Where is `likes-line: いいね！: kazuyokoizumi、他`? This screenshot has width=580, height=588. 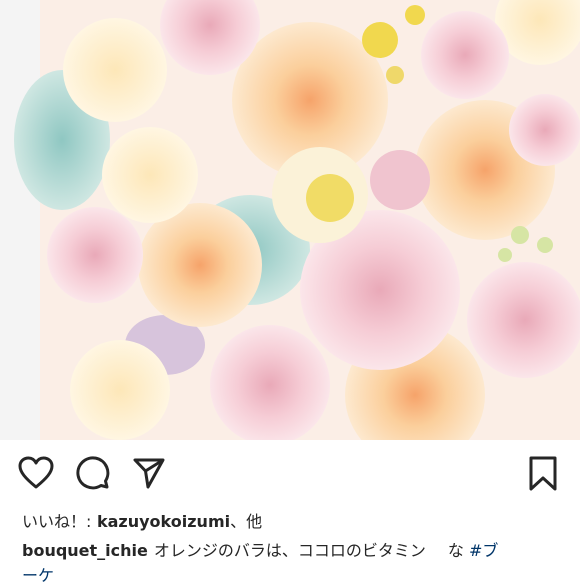 likes-line: いいね！: kazuyokoizumi、他 is located at coordinates (142, 520).